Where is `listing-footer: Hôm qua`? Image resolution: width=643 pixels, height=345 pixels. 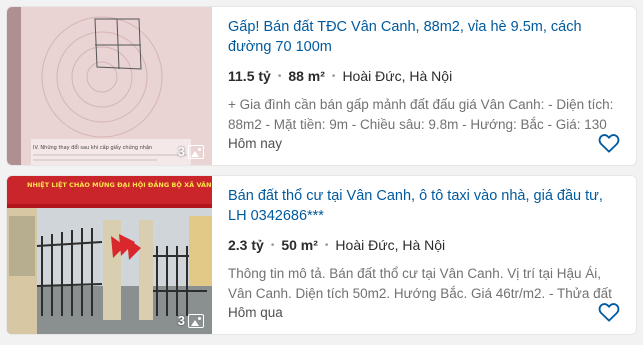
listing-footer: Hôm qua is located at coordinates (424, 312).